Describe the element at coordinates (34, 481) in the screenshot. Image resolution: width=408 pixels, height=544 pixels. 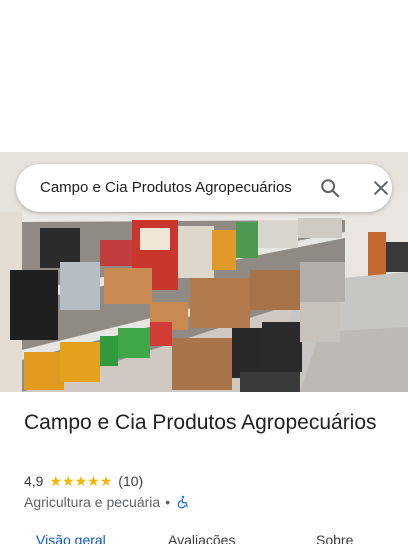
I see `rating-value: 4,9` at that location.